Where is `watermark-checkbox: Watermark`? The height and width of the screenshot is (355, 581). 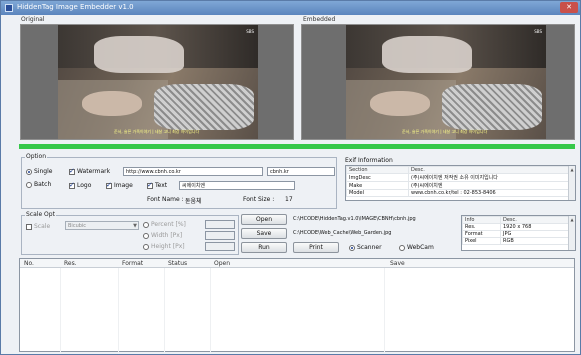 watermark-checkbox: Watermark is located at coordinates (89, 171).